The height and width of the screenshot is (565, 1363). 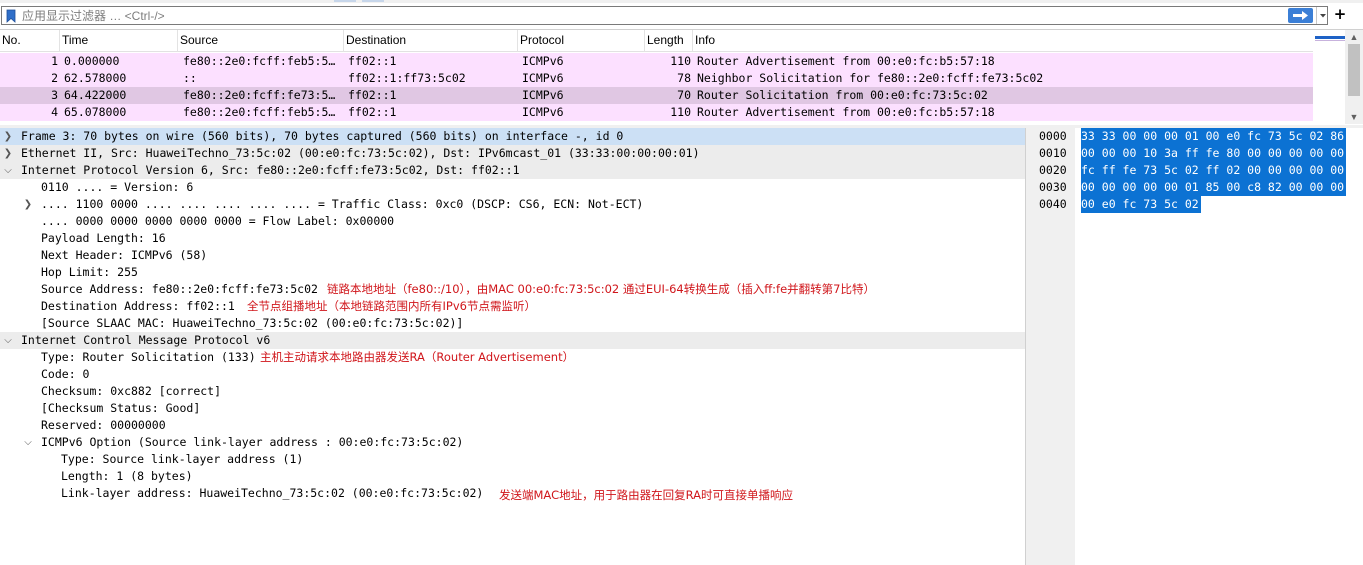 What do you see at coordinates (124, 255) in the screenshot?
I see `tree-label: Next Header: ICMPv6 (58)` at bounding box center [124, 255].